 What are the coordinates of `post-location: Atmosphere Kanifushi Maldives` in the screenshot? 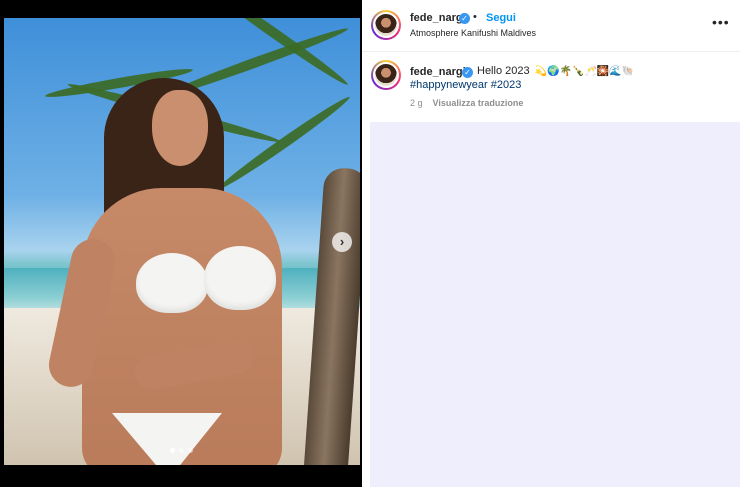 It's located at (473, 33).